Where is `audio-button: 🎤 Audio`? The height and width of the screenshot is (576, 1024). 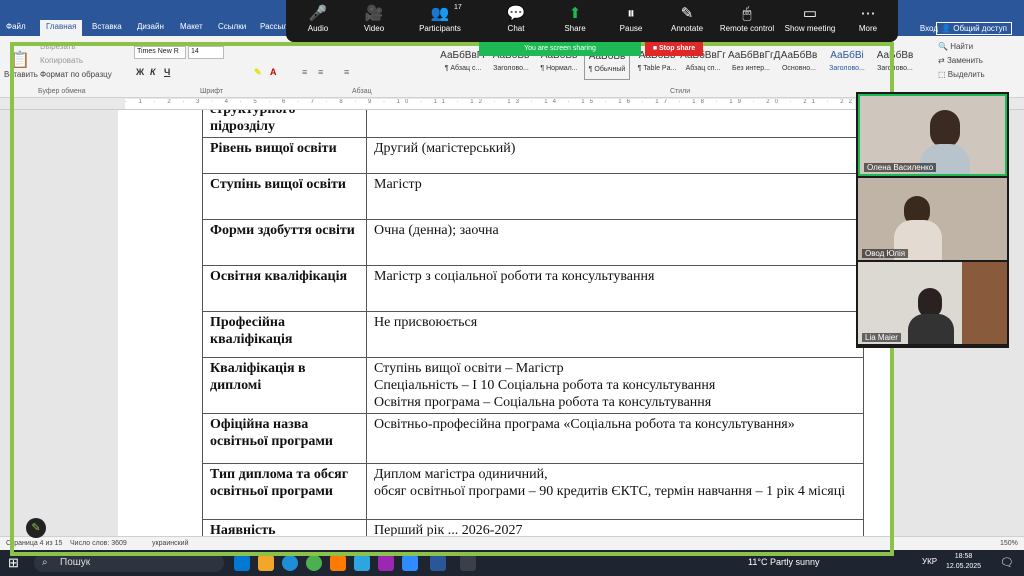 audio-button: 🎤 Audio is located at coordinates (318, 18).